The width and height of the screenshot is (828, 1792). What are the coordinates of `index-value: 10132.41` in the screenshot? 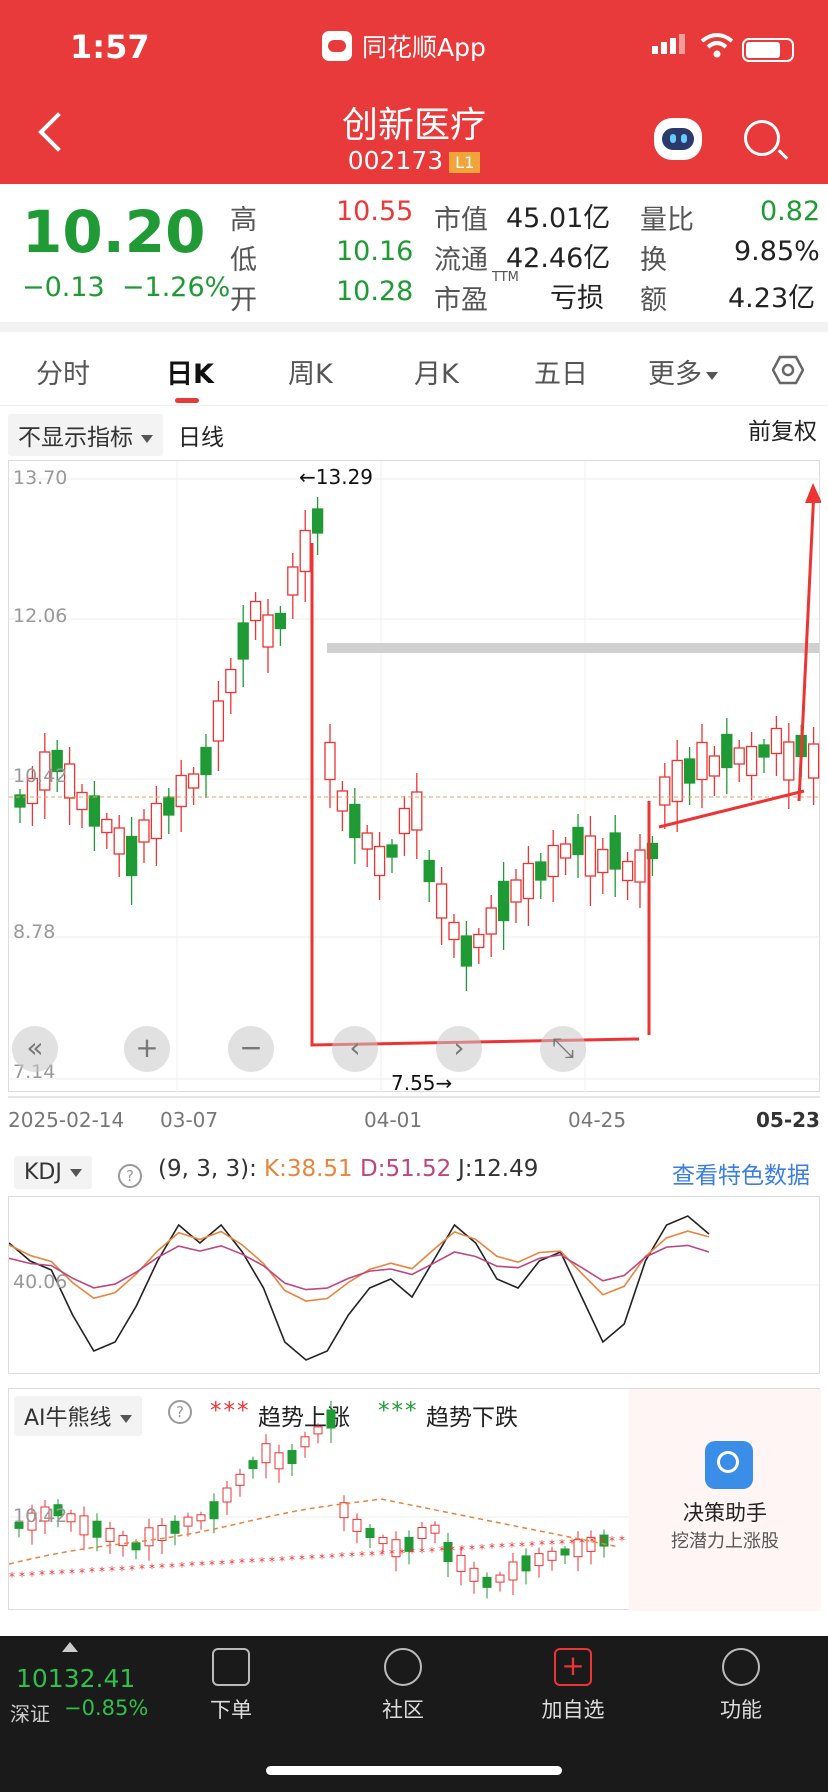 It's located at (75, 1678).